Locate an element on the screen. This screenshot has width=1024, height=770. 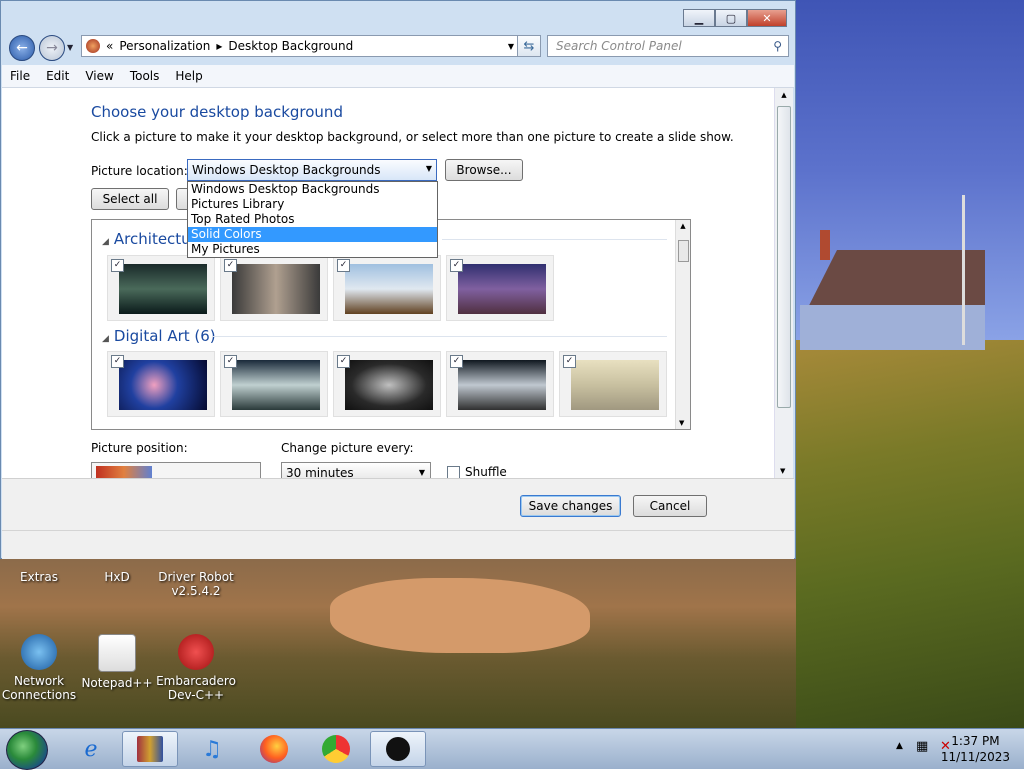
location-option-top-rated-photos: Top Rated Photos is located at coordinates (312, 219).